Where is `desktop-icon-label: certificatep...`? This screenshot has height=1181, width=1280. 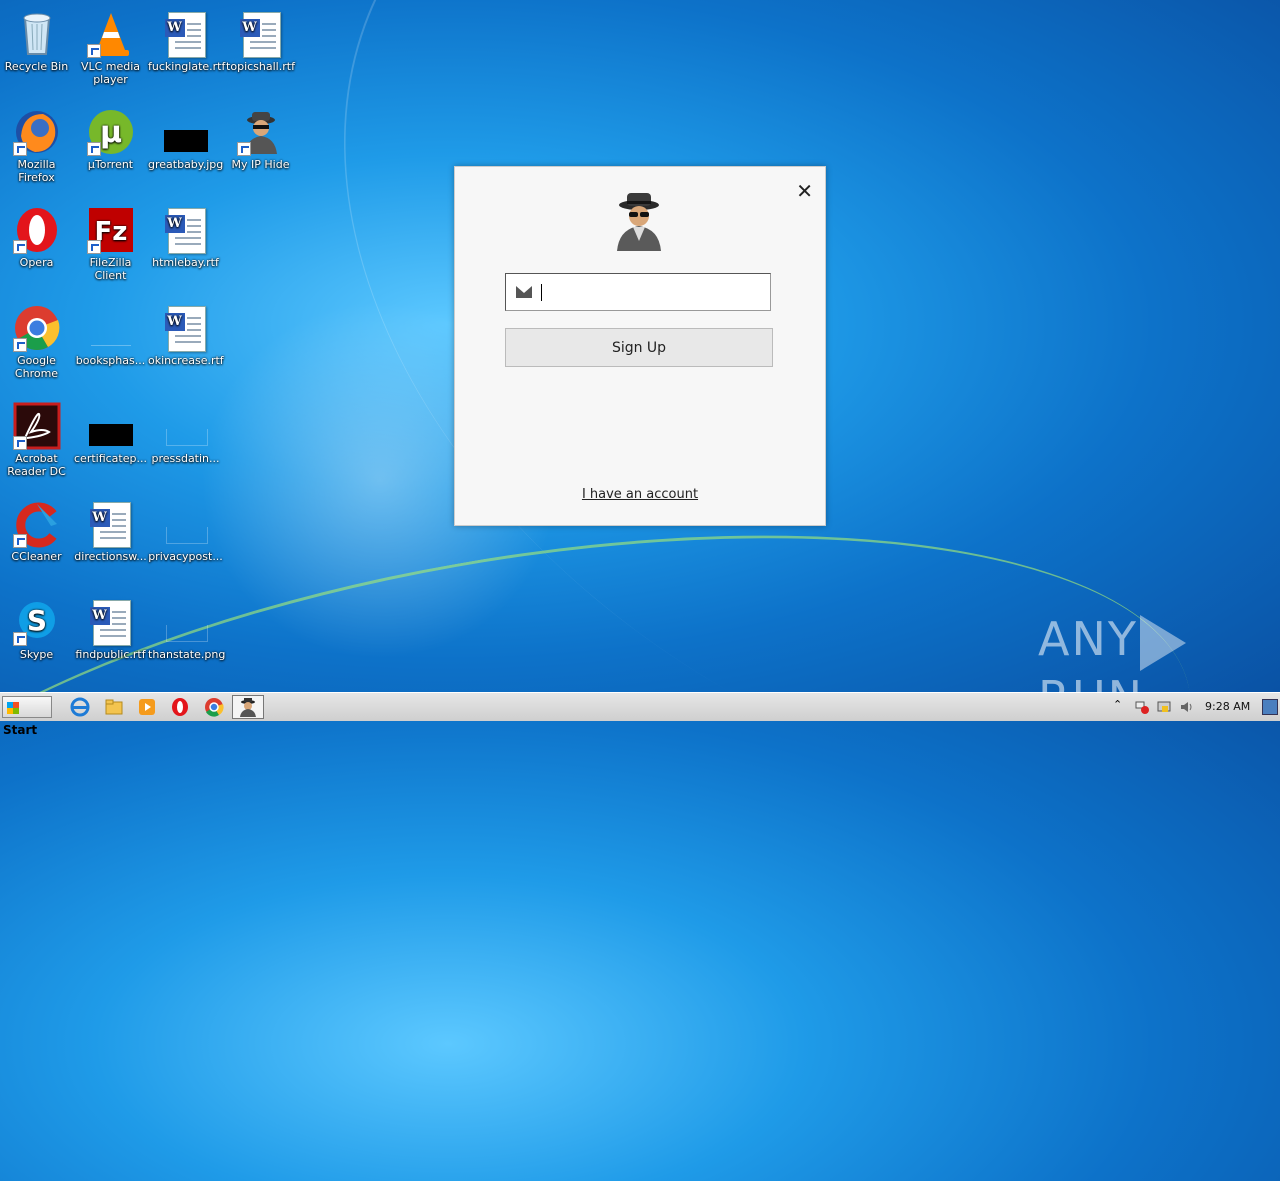 desktop-icon-label: certificatep... is located at coordinates (110, 458).